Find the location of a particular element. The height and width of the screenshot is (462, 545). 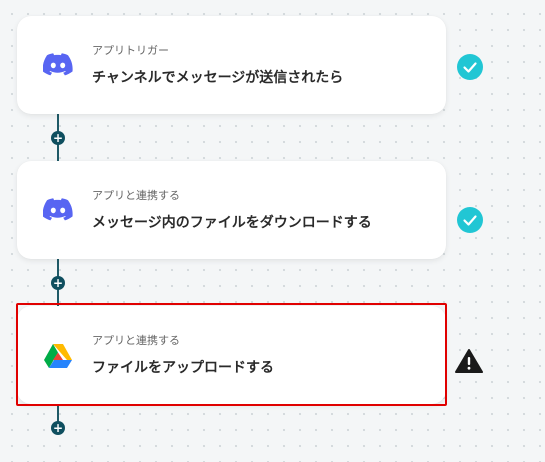

google-drive-icon is located at coordinates (58, 355).